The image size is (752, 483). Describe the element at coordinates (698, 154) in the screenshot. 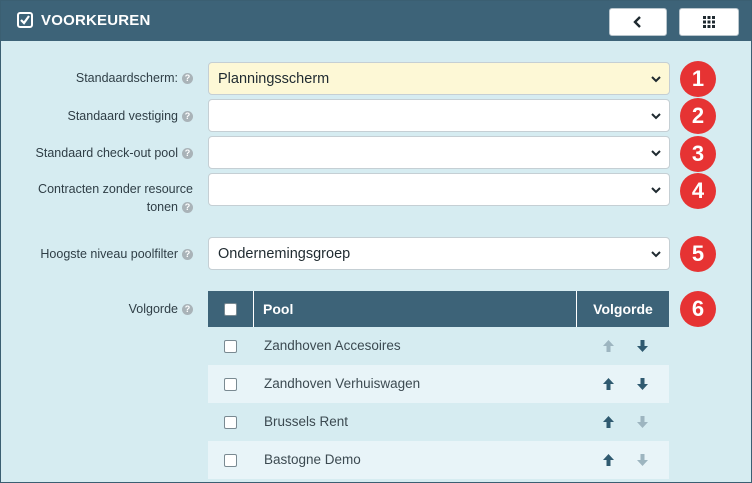

I see `marker-badge: 3` at that location.